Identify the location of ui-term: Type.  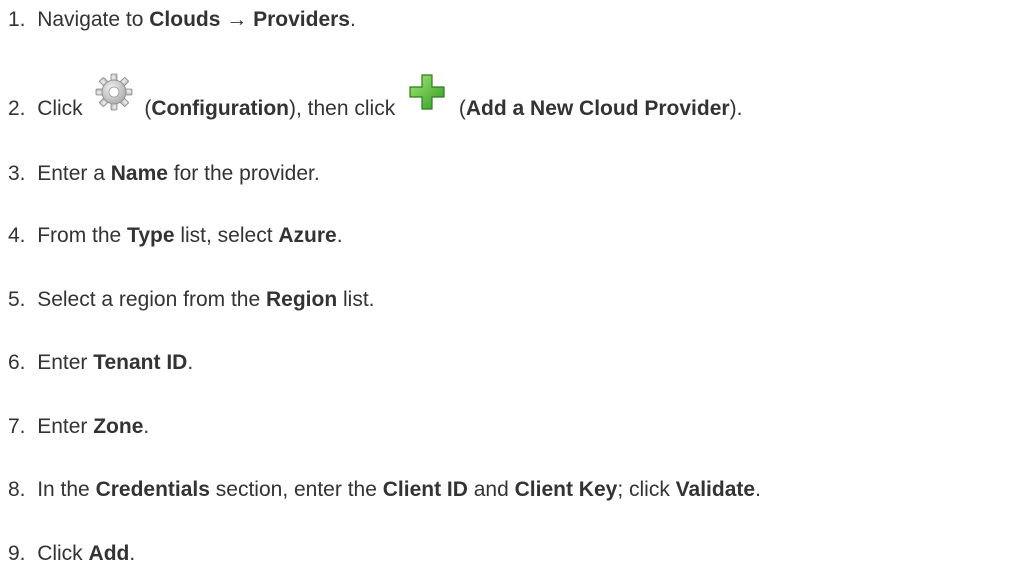
(151, 235).